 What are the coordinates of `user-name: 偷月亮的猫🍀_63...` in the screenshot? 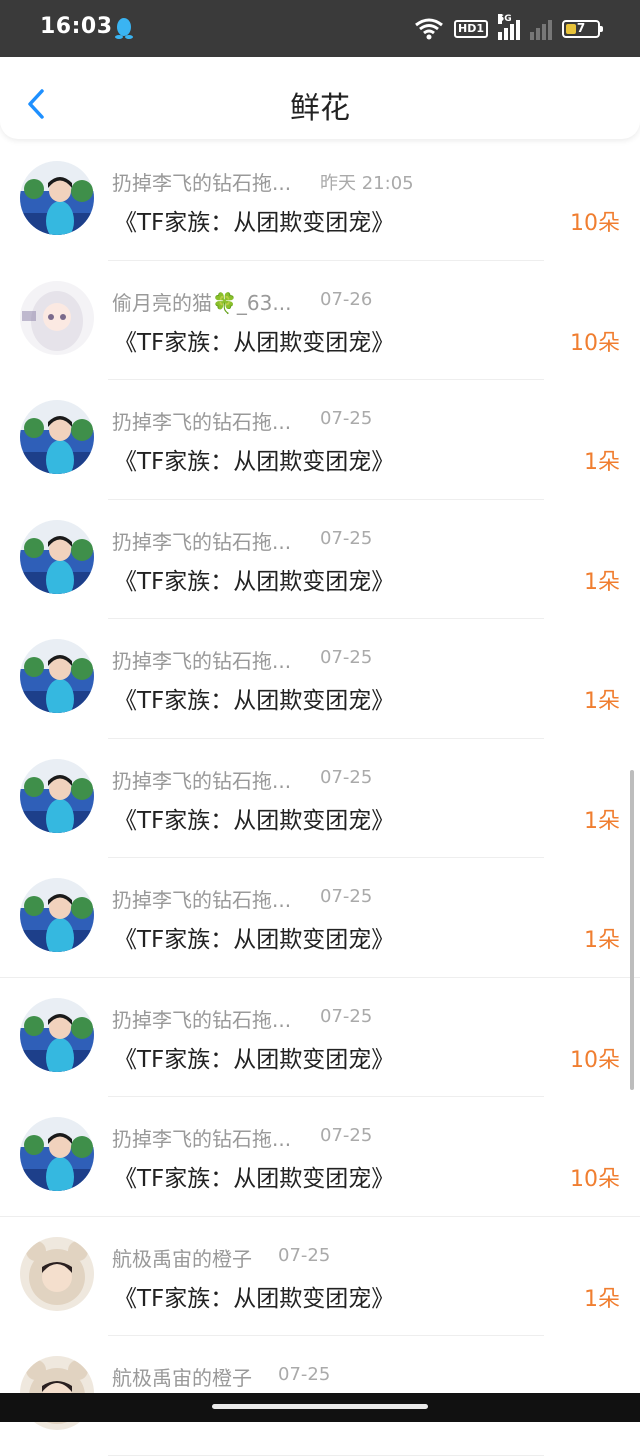 It's located at (201, 301).